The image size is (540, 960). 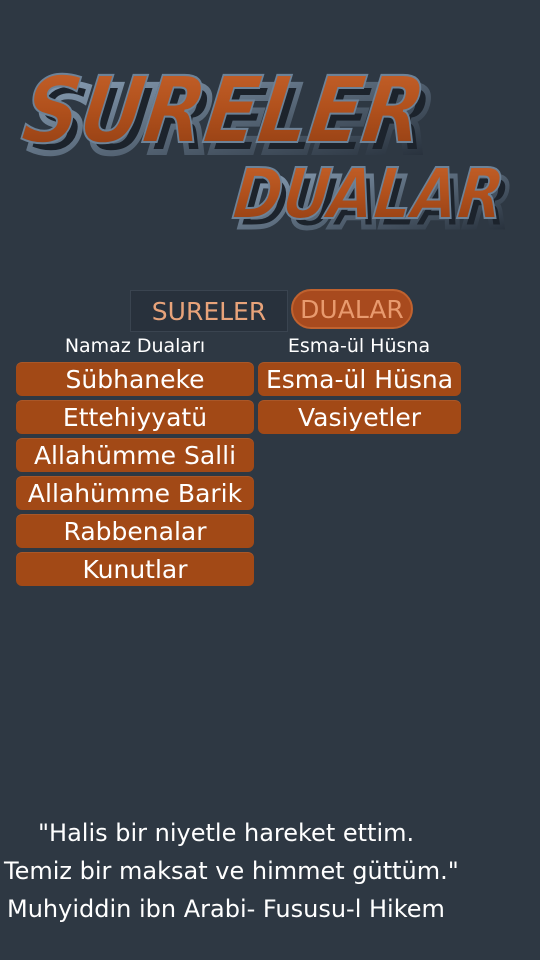 I want to click on namaz-dualari-header: Namaz Duaları, so click(x=135, y=346).